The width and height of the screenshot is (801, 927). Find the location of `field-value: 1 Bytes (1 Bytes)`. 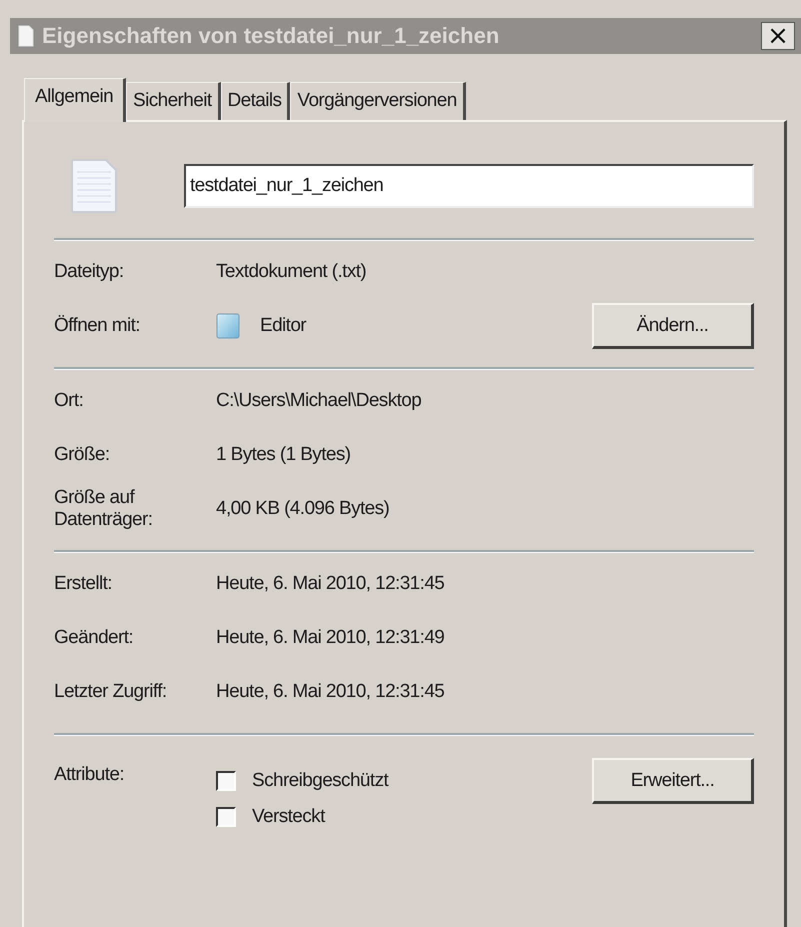

field-value: 1 Bytes (1 Bytes) is located at coordinates (284, 455).